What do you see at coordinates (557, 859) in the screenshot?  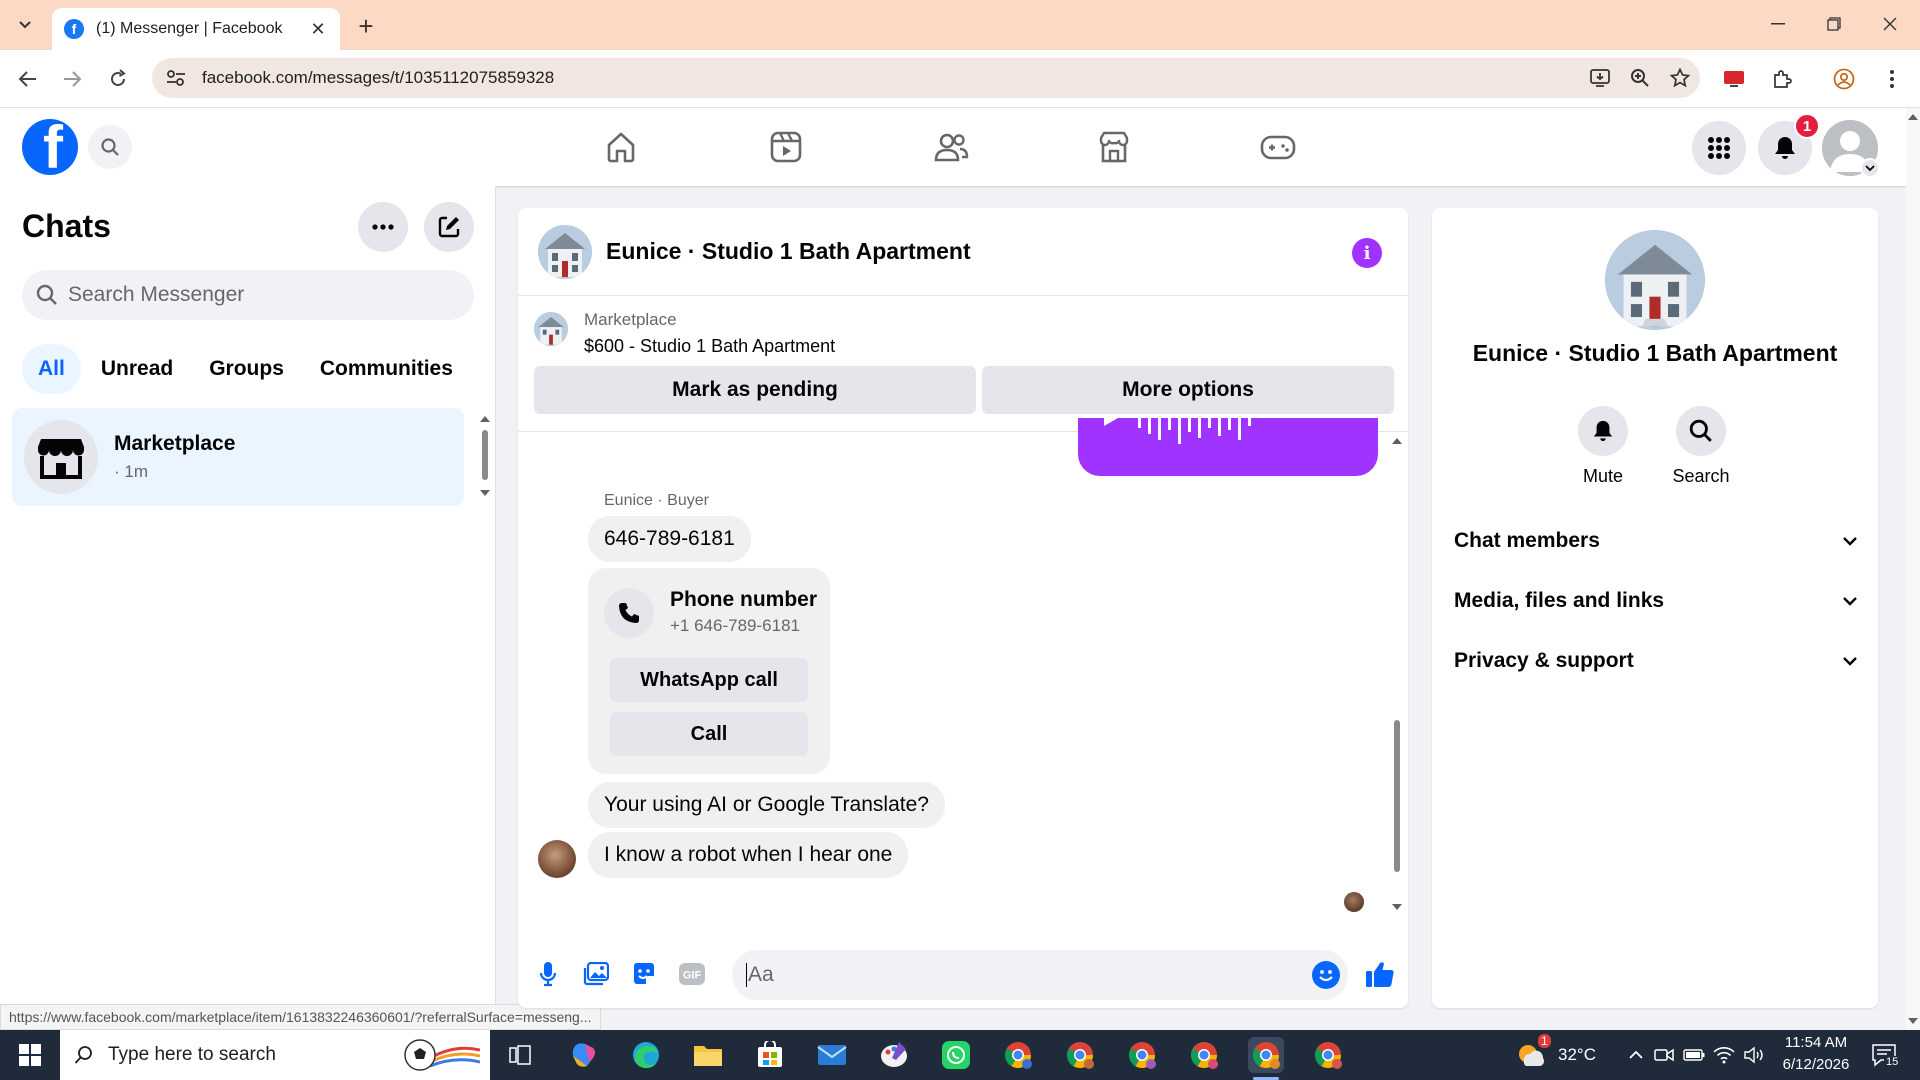 I see `sender-avatar` at bounding box center [557, 859].